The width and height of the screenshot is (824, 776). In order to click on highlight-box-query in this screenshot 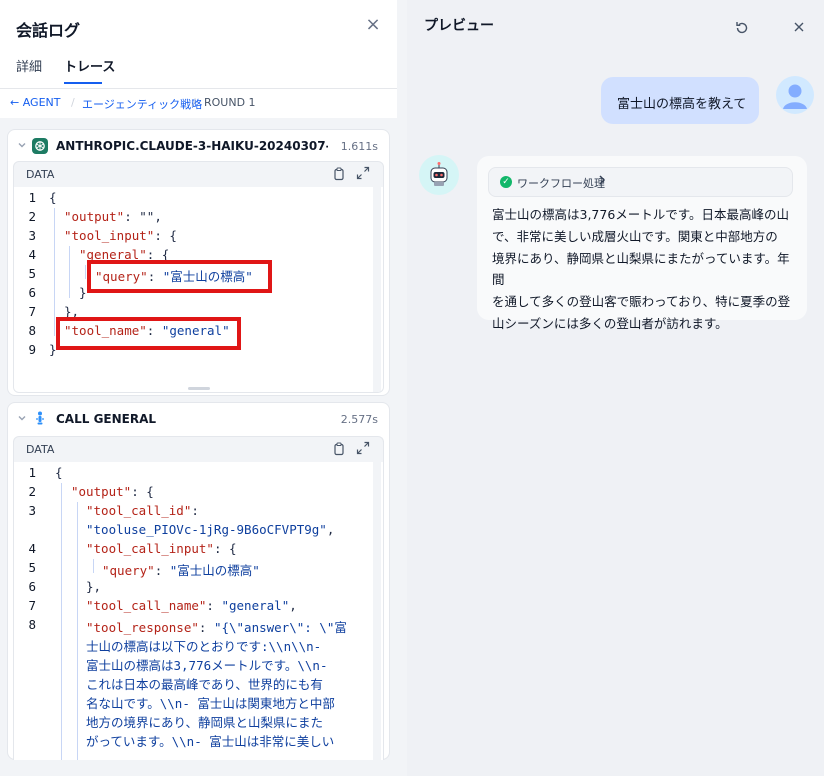, I will do `click(179, 276)`.